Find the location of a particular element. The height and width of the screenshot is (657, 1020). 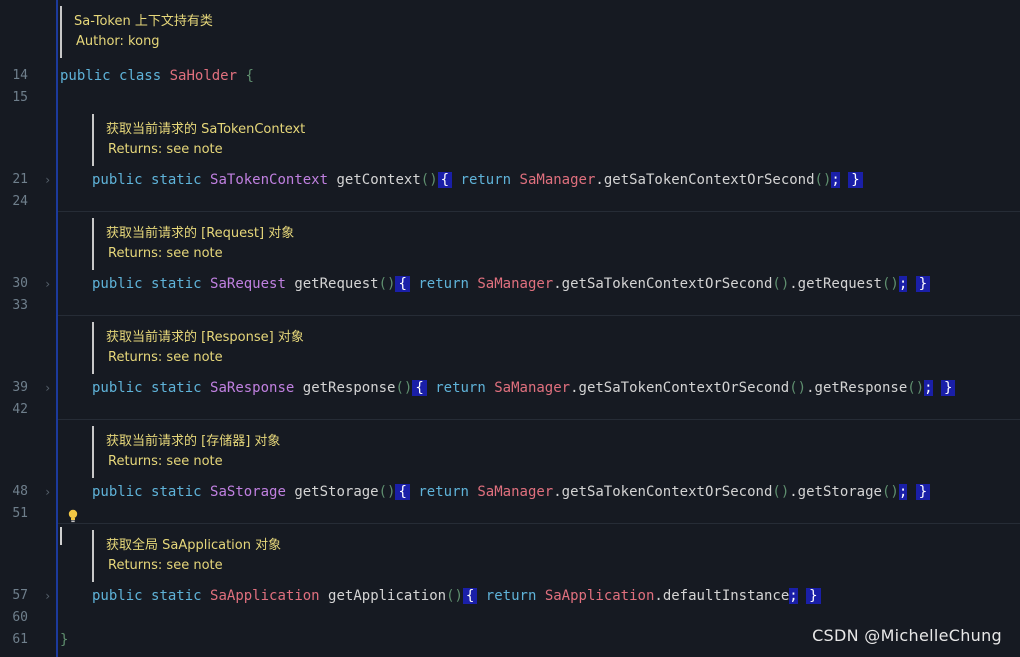

line-number: 30 is located at coordinates (20, 283).